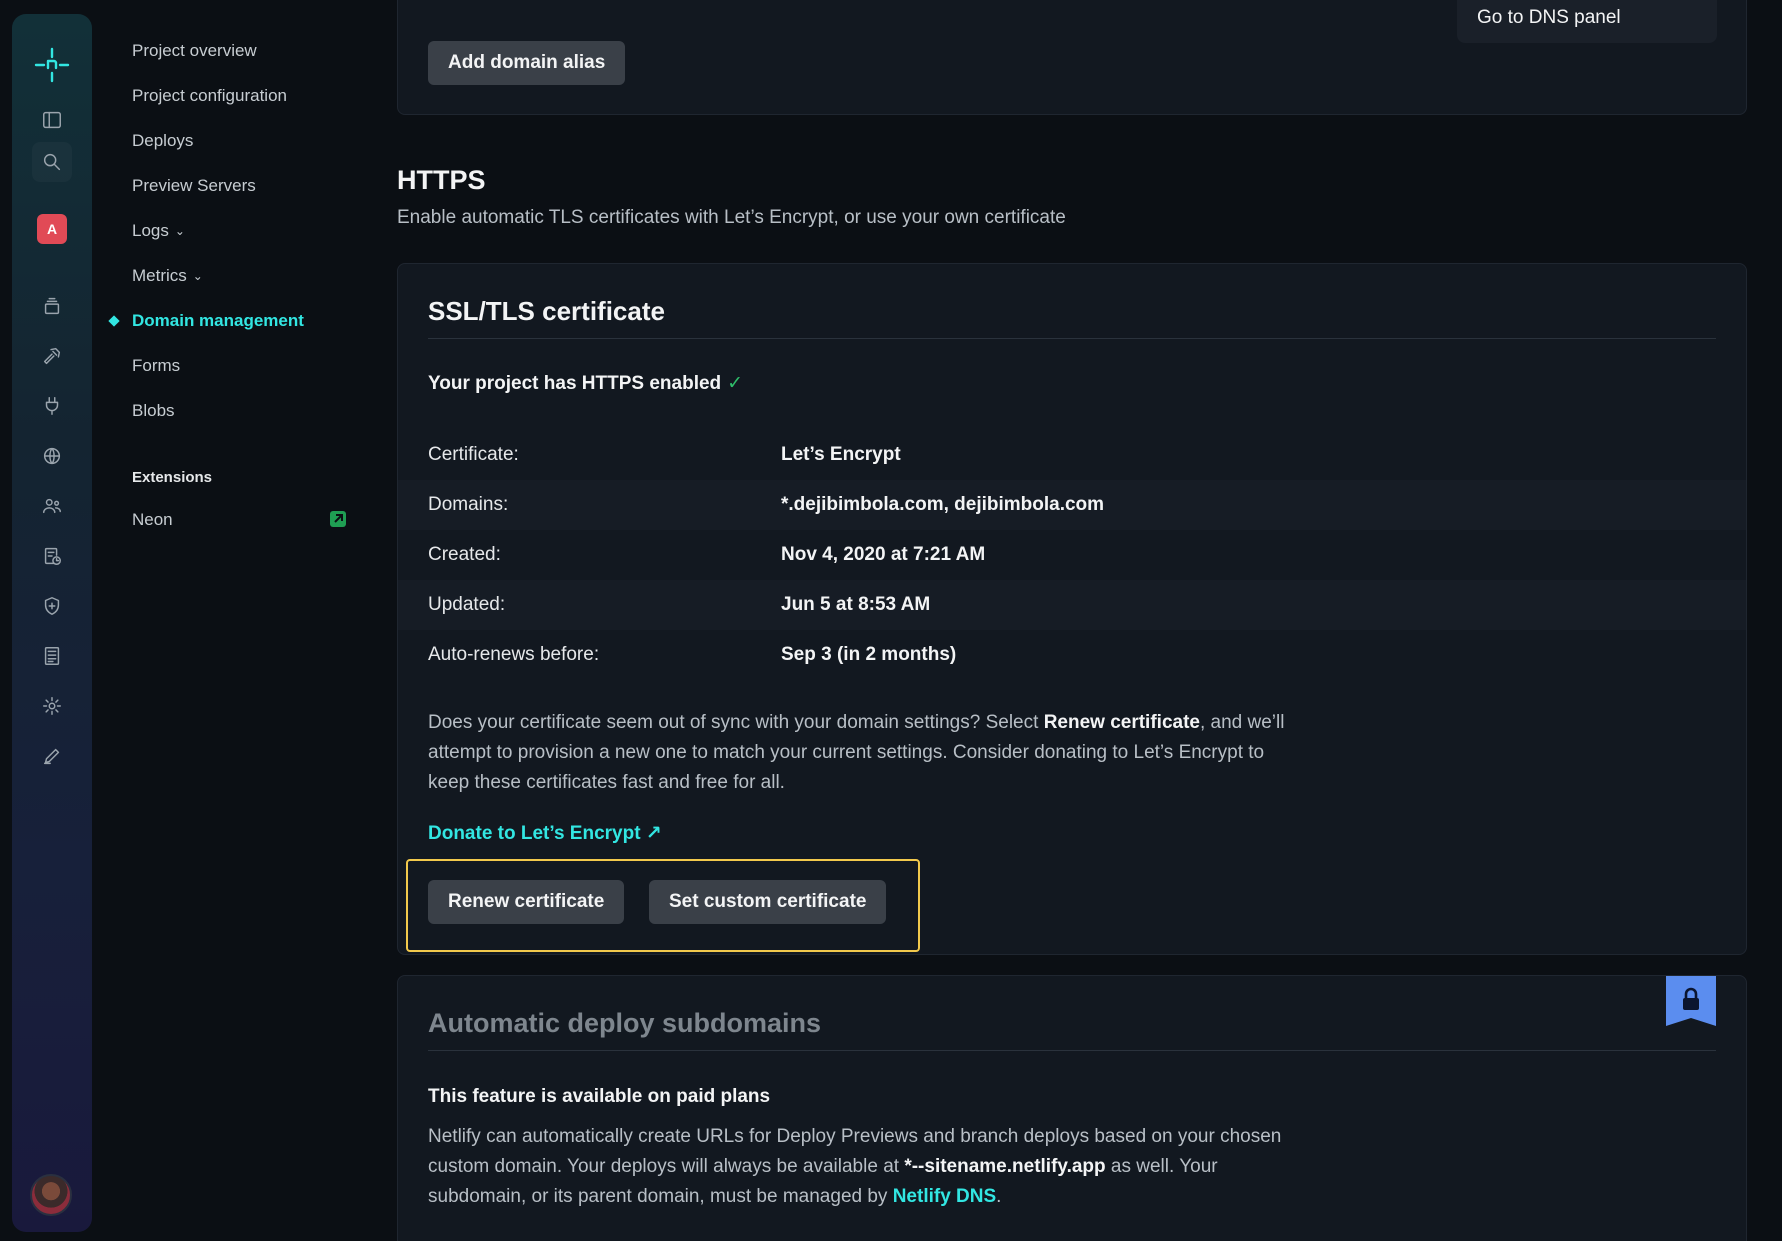  What do you see at coordinates (52, 120) in the screenshot?
I see `sidebar-toggle-icon` at bounding box center [52, 120].